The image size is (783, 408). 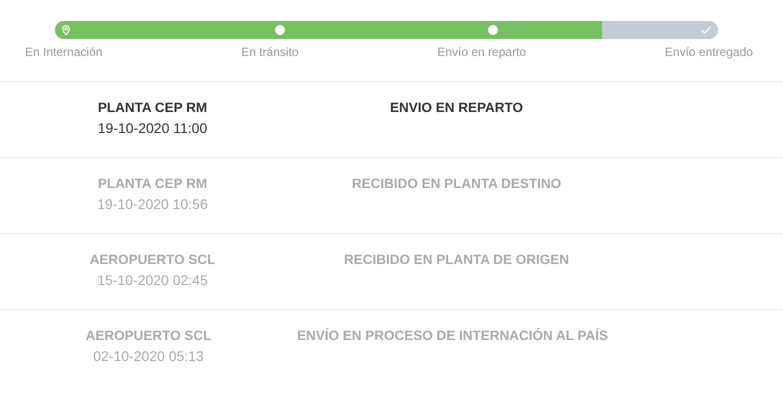 What do you see at coordinates (452, 336) in the screenshot?
I see `event-status: ENVÍO EN PROCESO DE INTERNACIÓN AL PAÍS` at bounding box center [452, 336].